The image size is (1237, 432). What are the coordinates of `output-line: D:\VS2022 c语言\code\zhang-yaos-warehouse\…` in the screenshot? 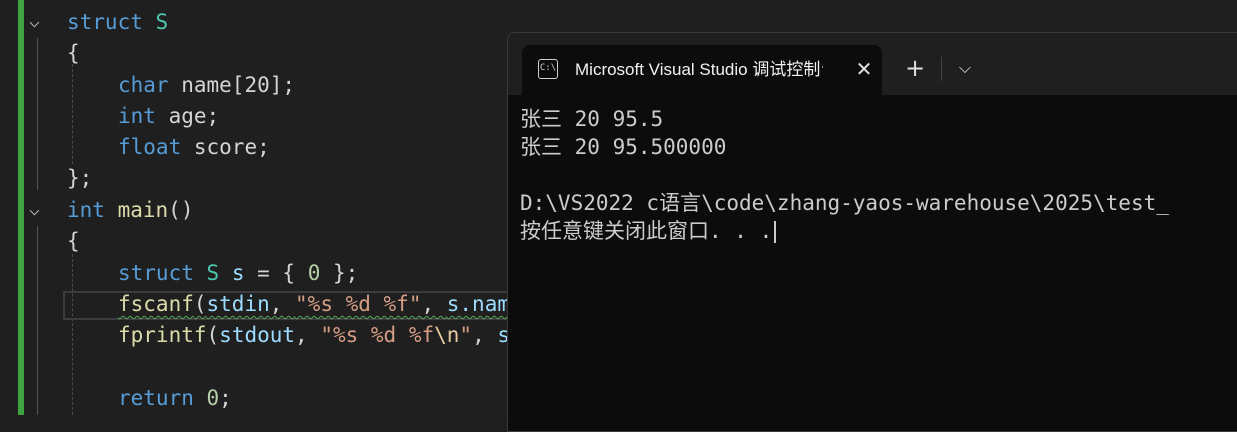 It's located at (844, 203).